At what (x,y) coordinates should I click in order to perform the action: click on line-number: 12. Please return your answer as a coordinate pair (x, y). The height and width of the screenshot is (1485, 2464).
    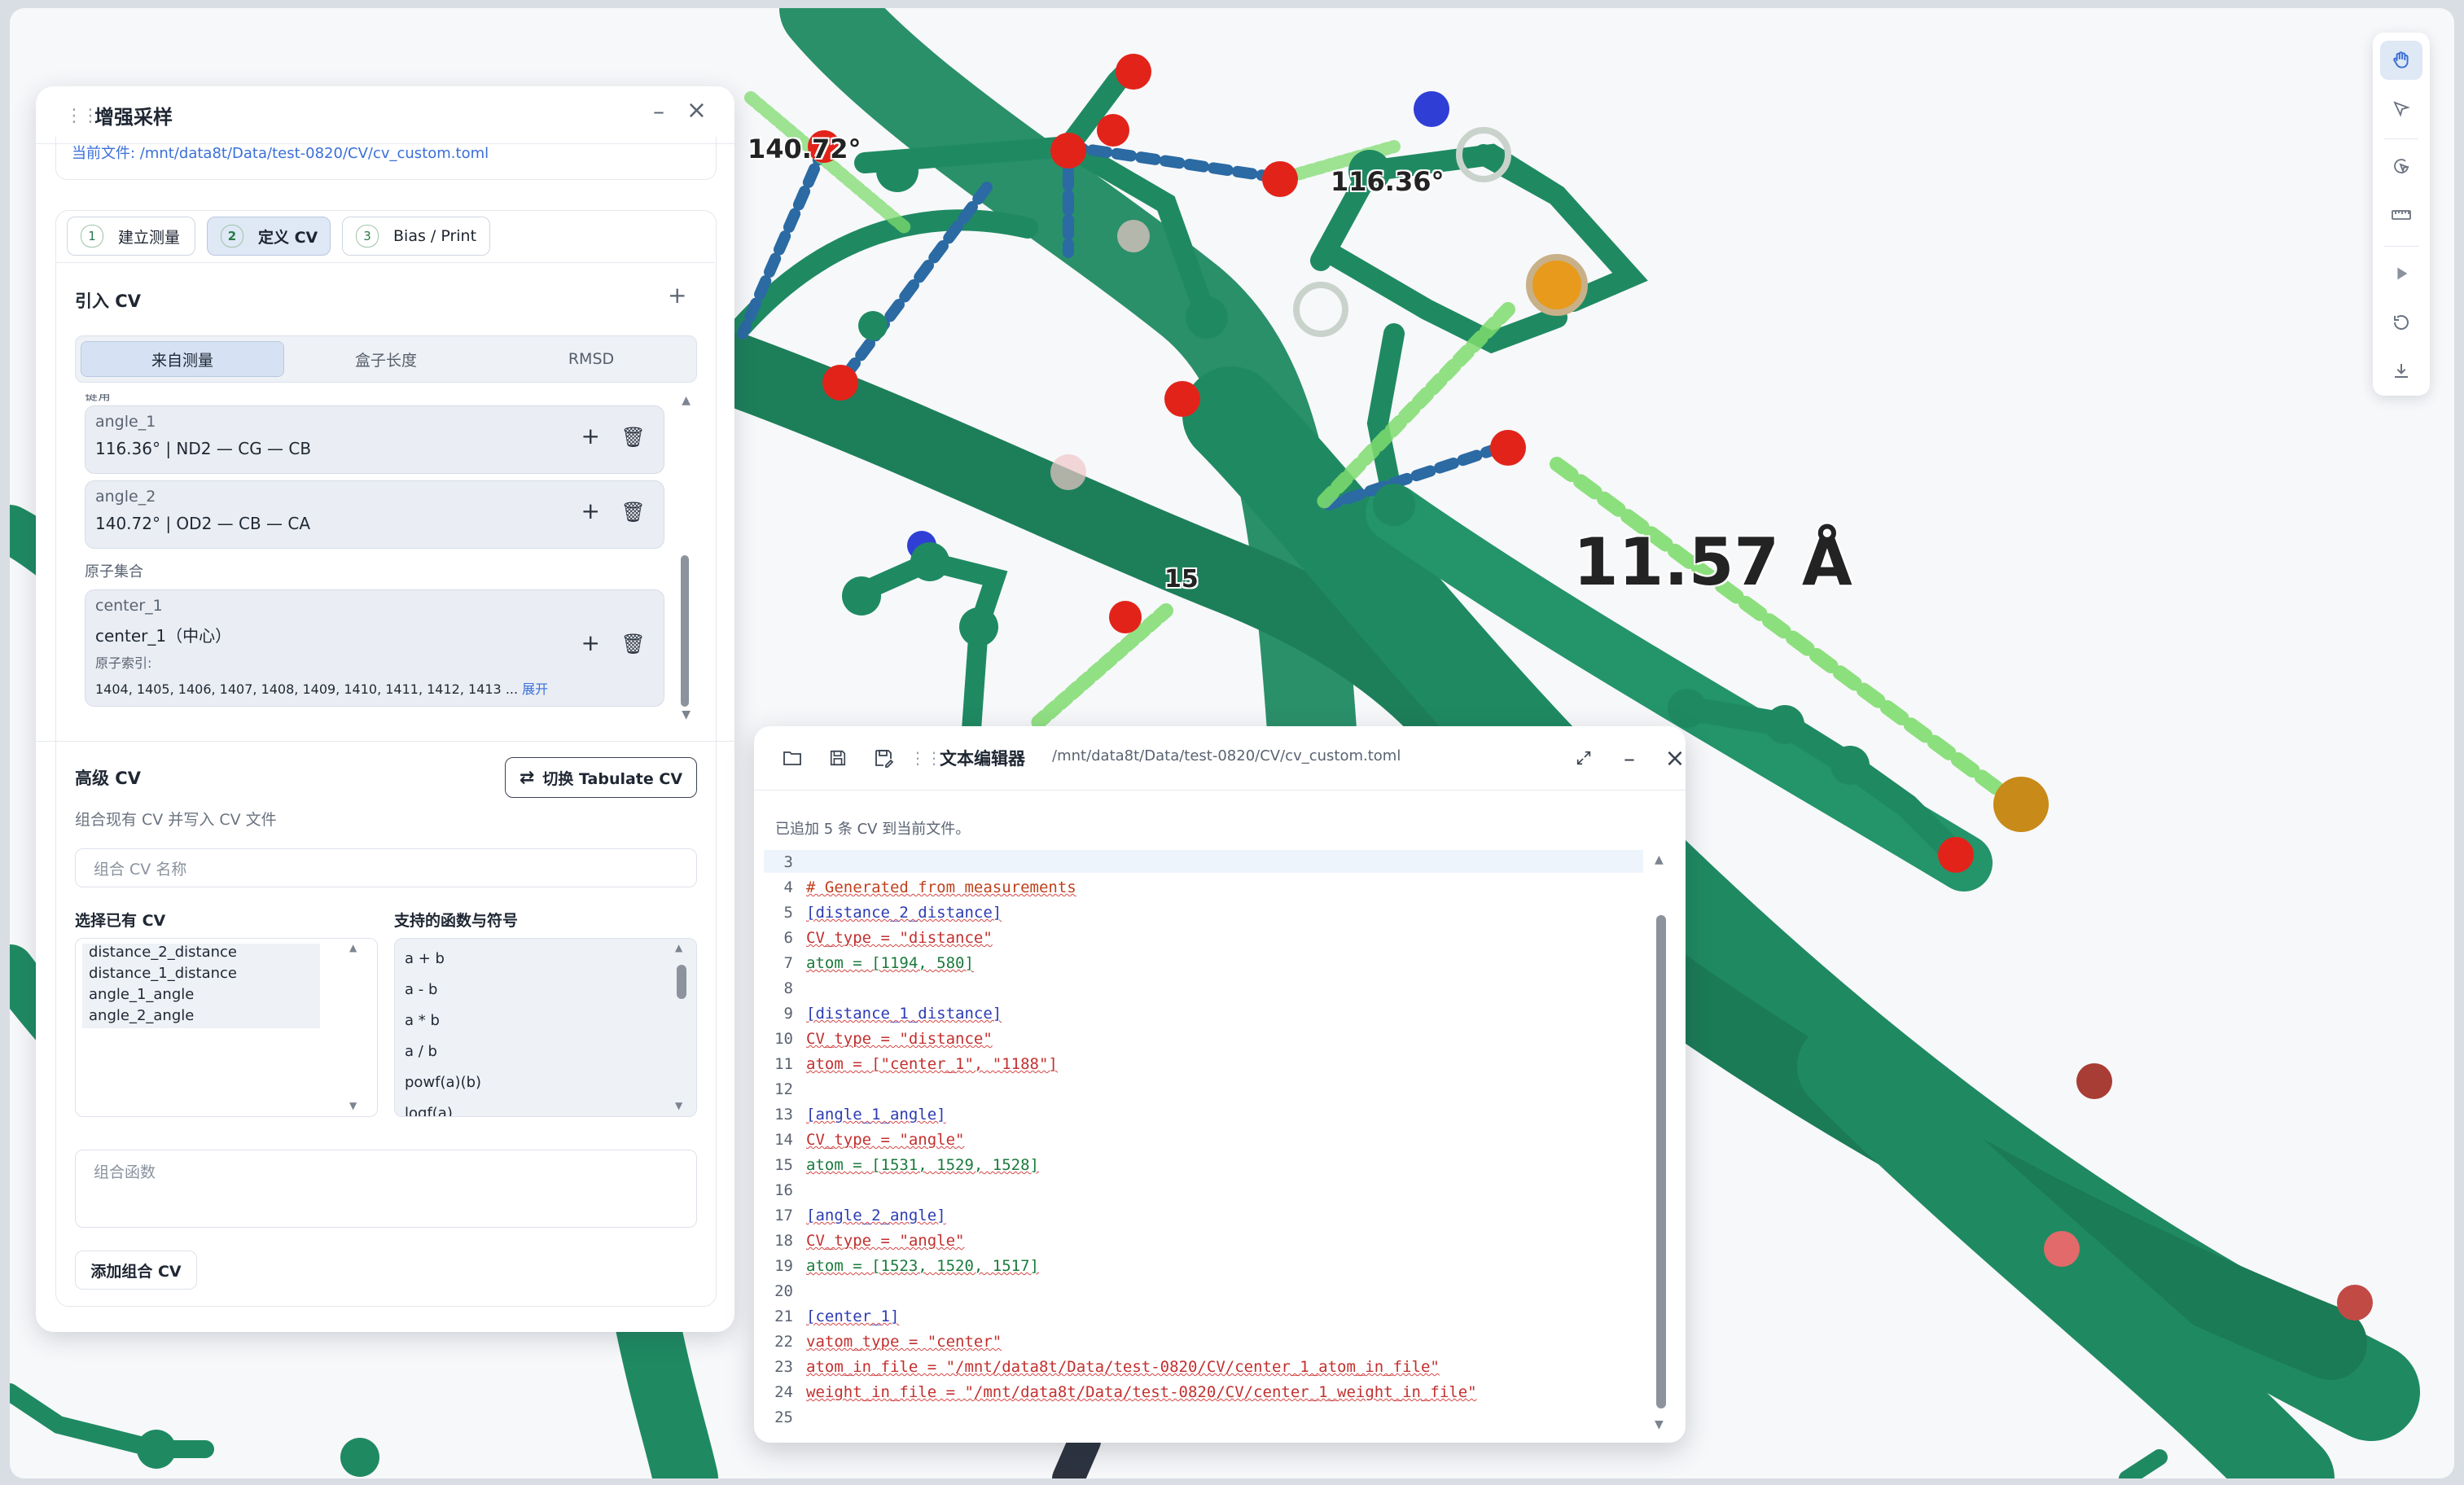
    Looking at the image, I should click on (783, 1089).